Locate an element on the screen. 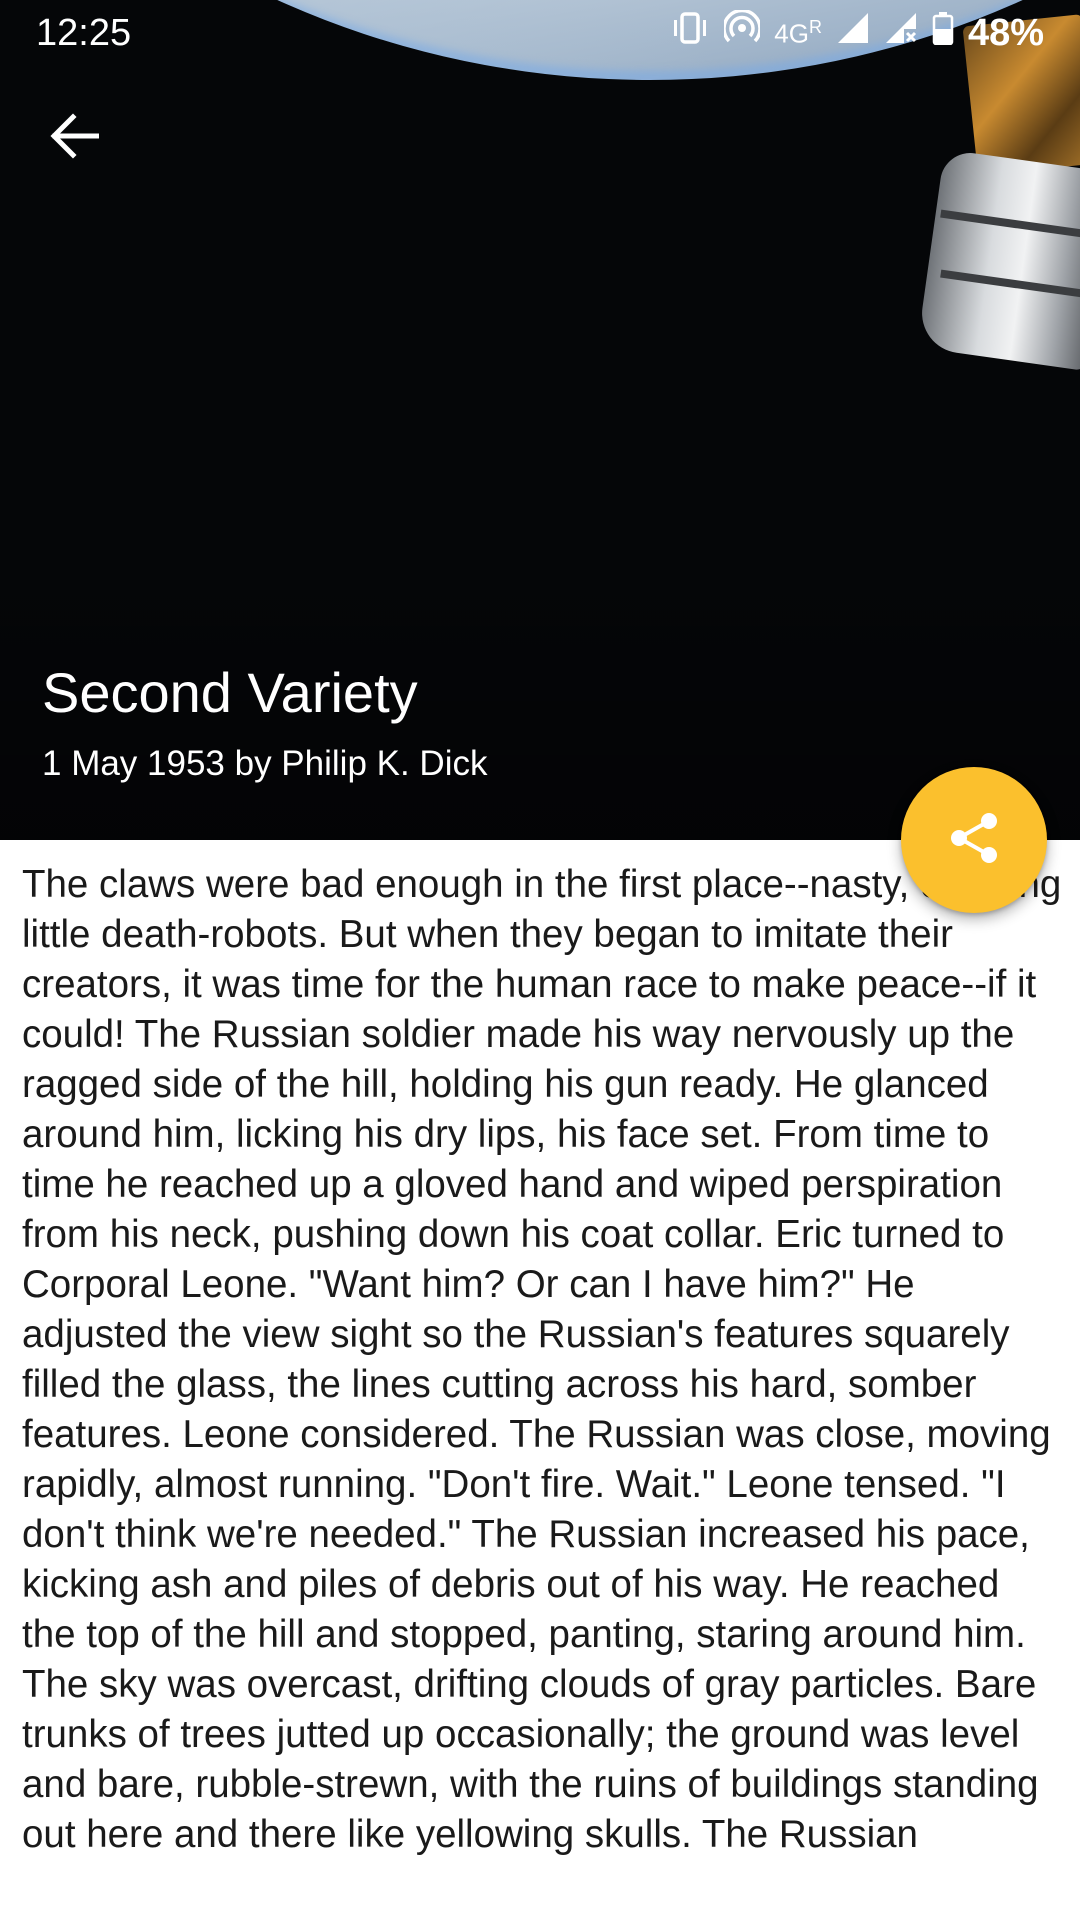 The width and height of the screenshot is (1080, 1920). story-title: Second Variety is located at coordinates (230, 692).